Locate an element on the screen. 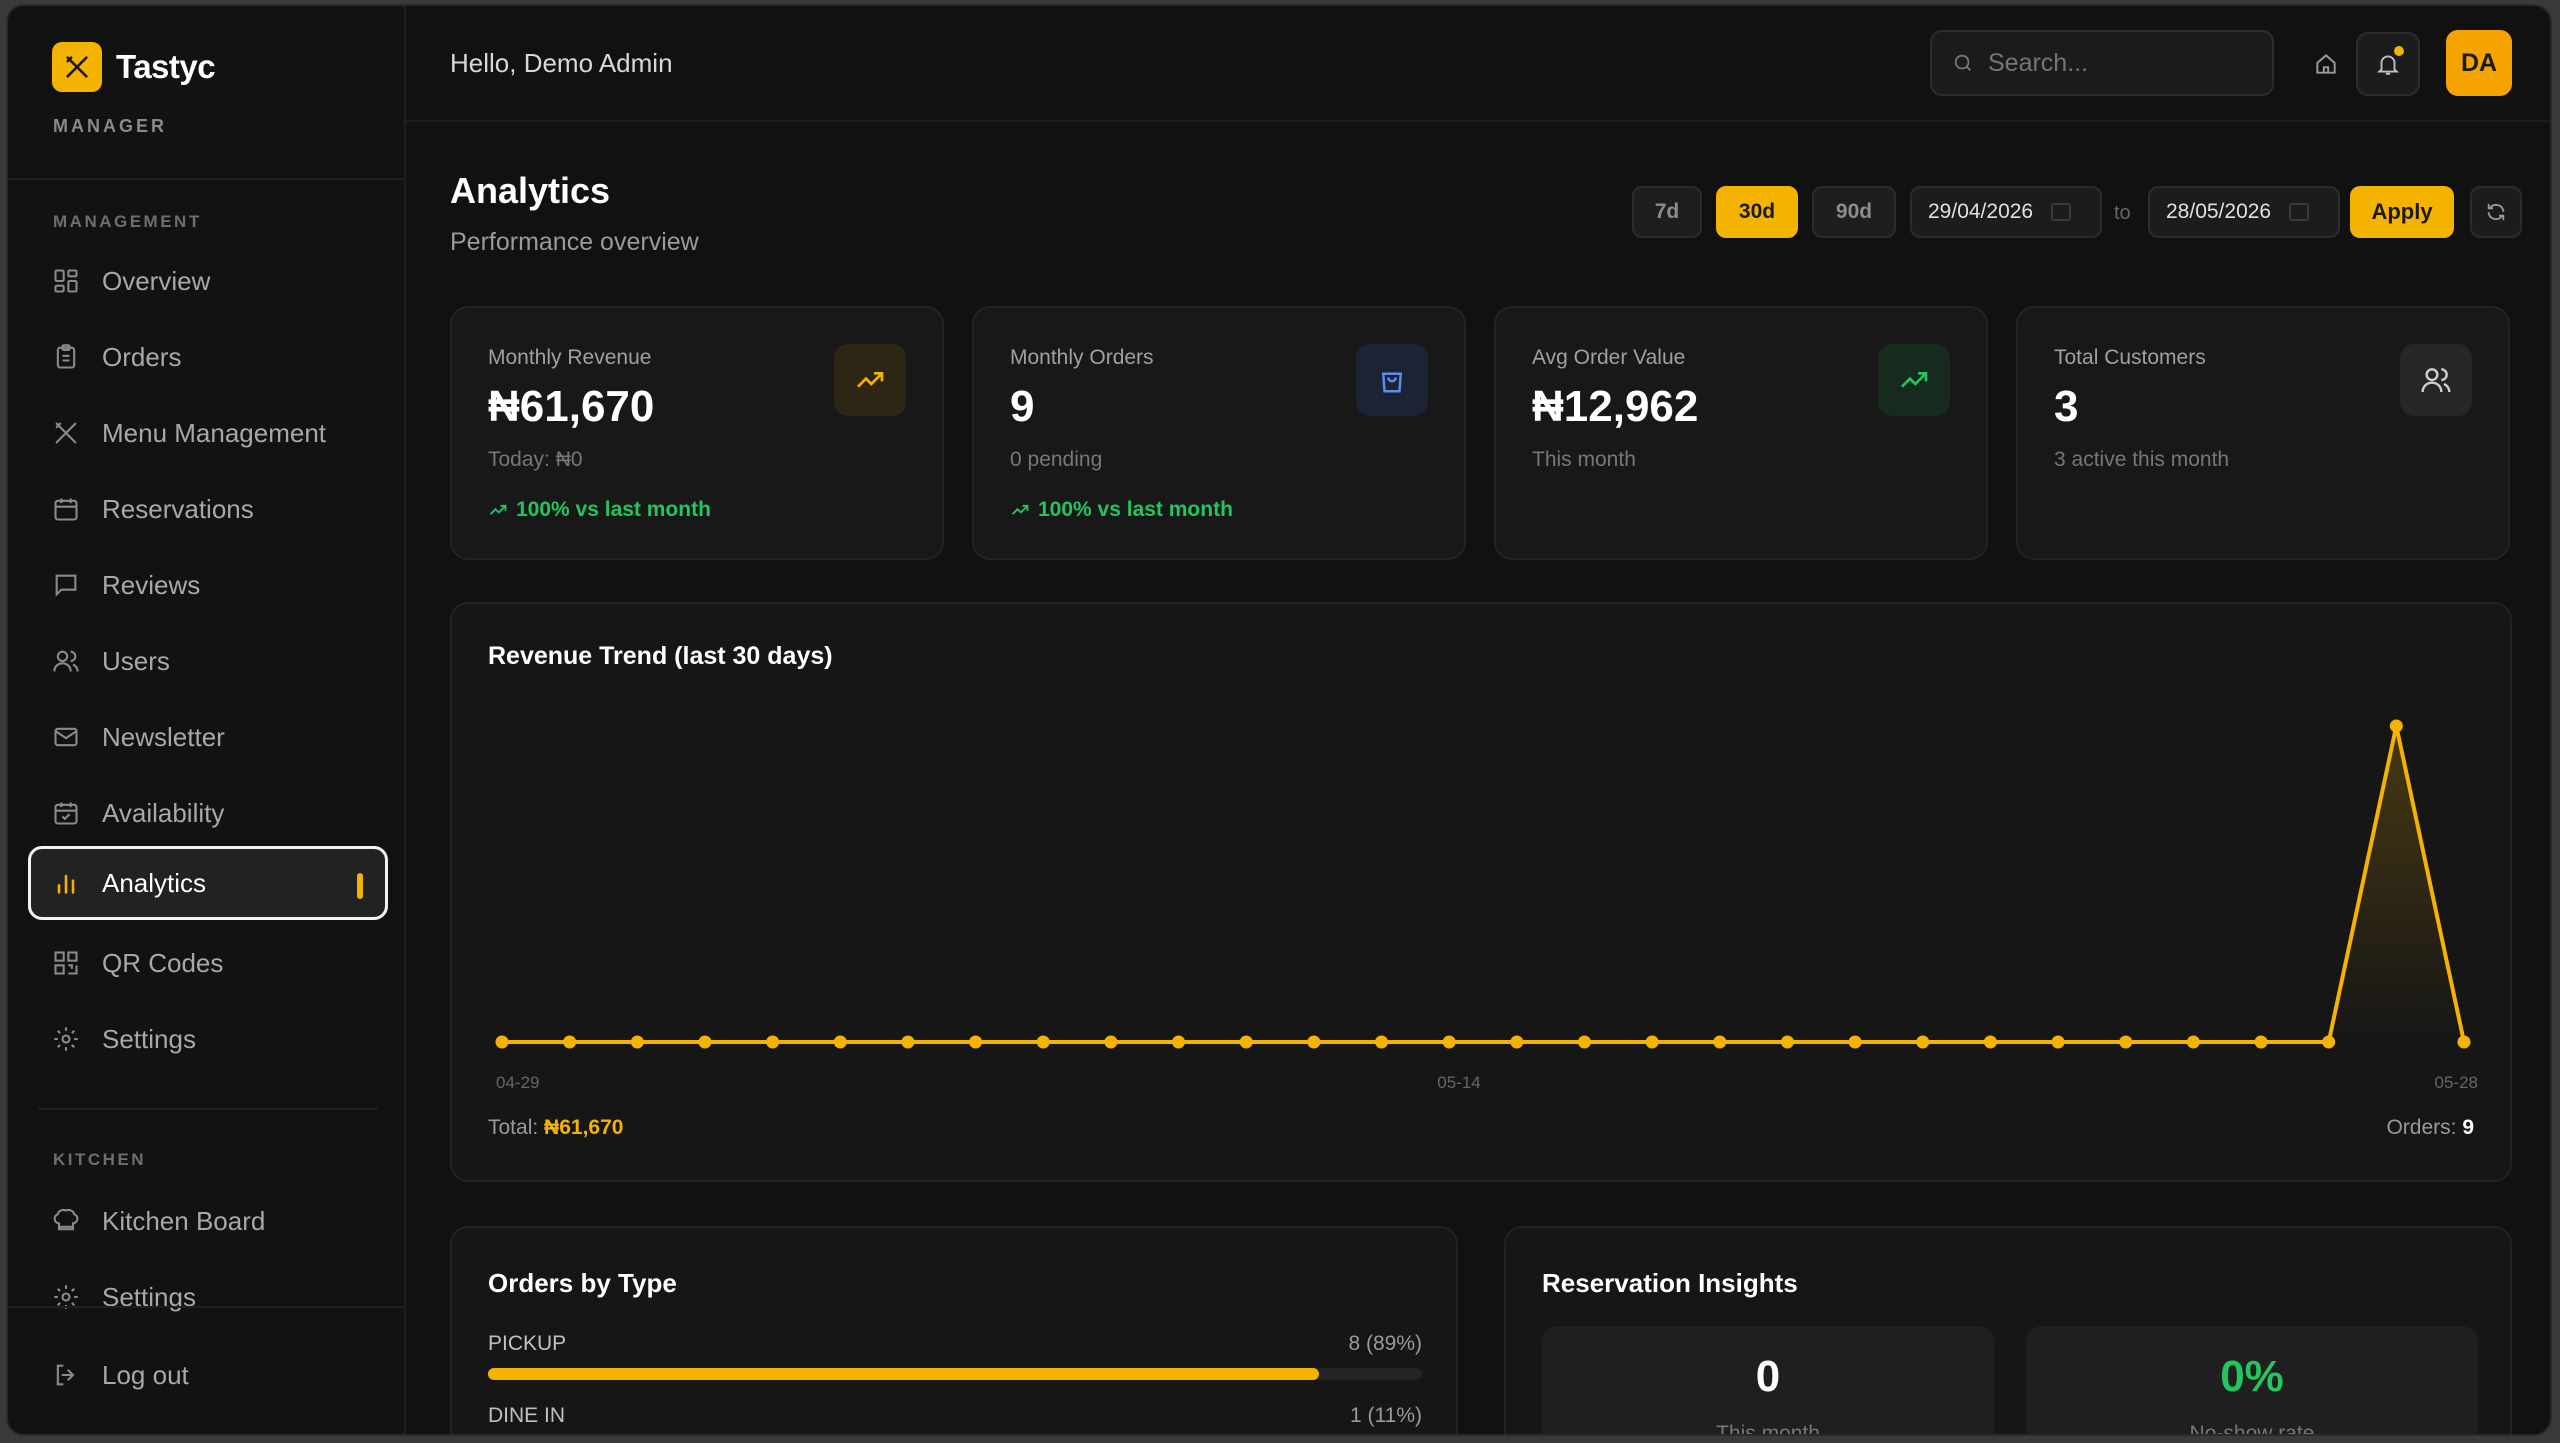 The height and width of the screenshot is (1443, 2560). date-from-value: 29/04/2026 is located at coordinates (1981, 211).